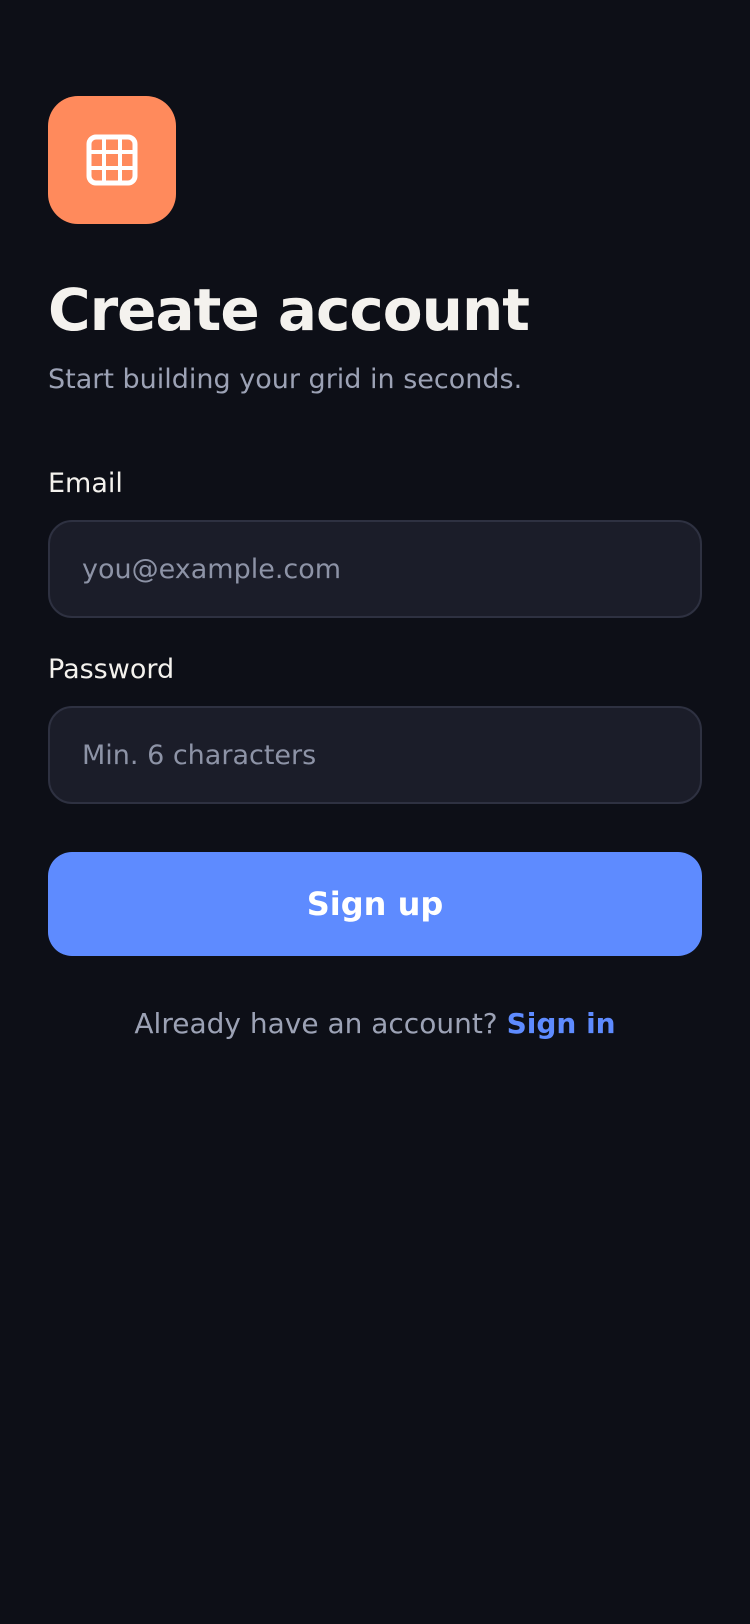 This screenshot has width=750, height=1624. Describe the element at coordinates (561, 1023) in the screenshot. I see `sign-in-link: Sign in` at that location.